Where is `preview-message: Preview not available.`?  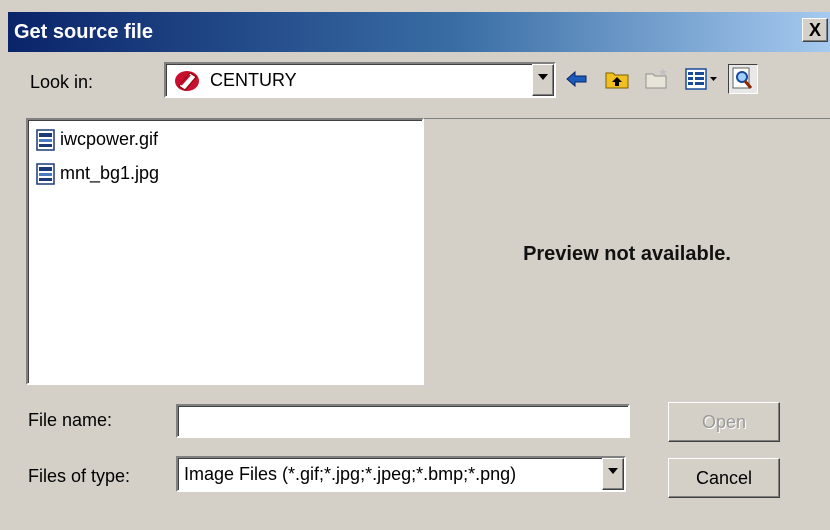 preview-message: Preview not available. is located at coordinates (627, 254).